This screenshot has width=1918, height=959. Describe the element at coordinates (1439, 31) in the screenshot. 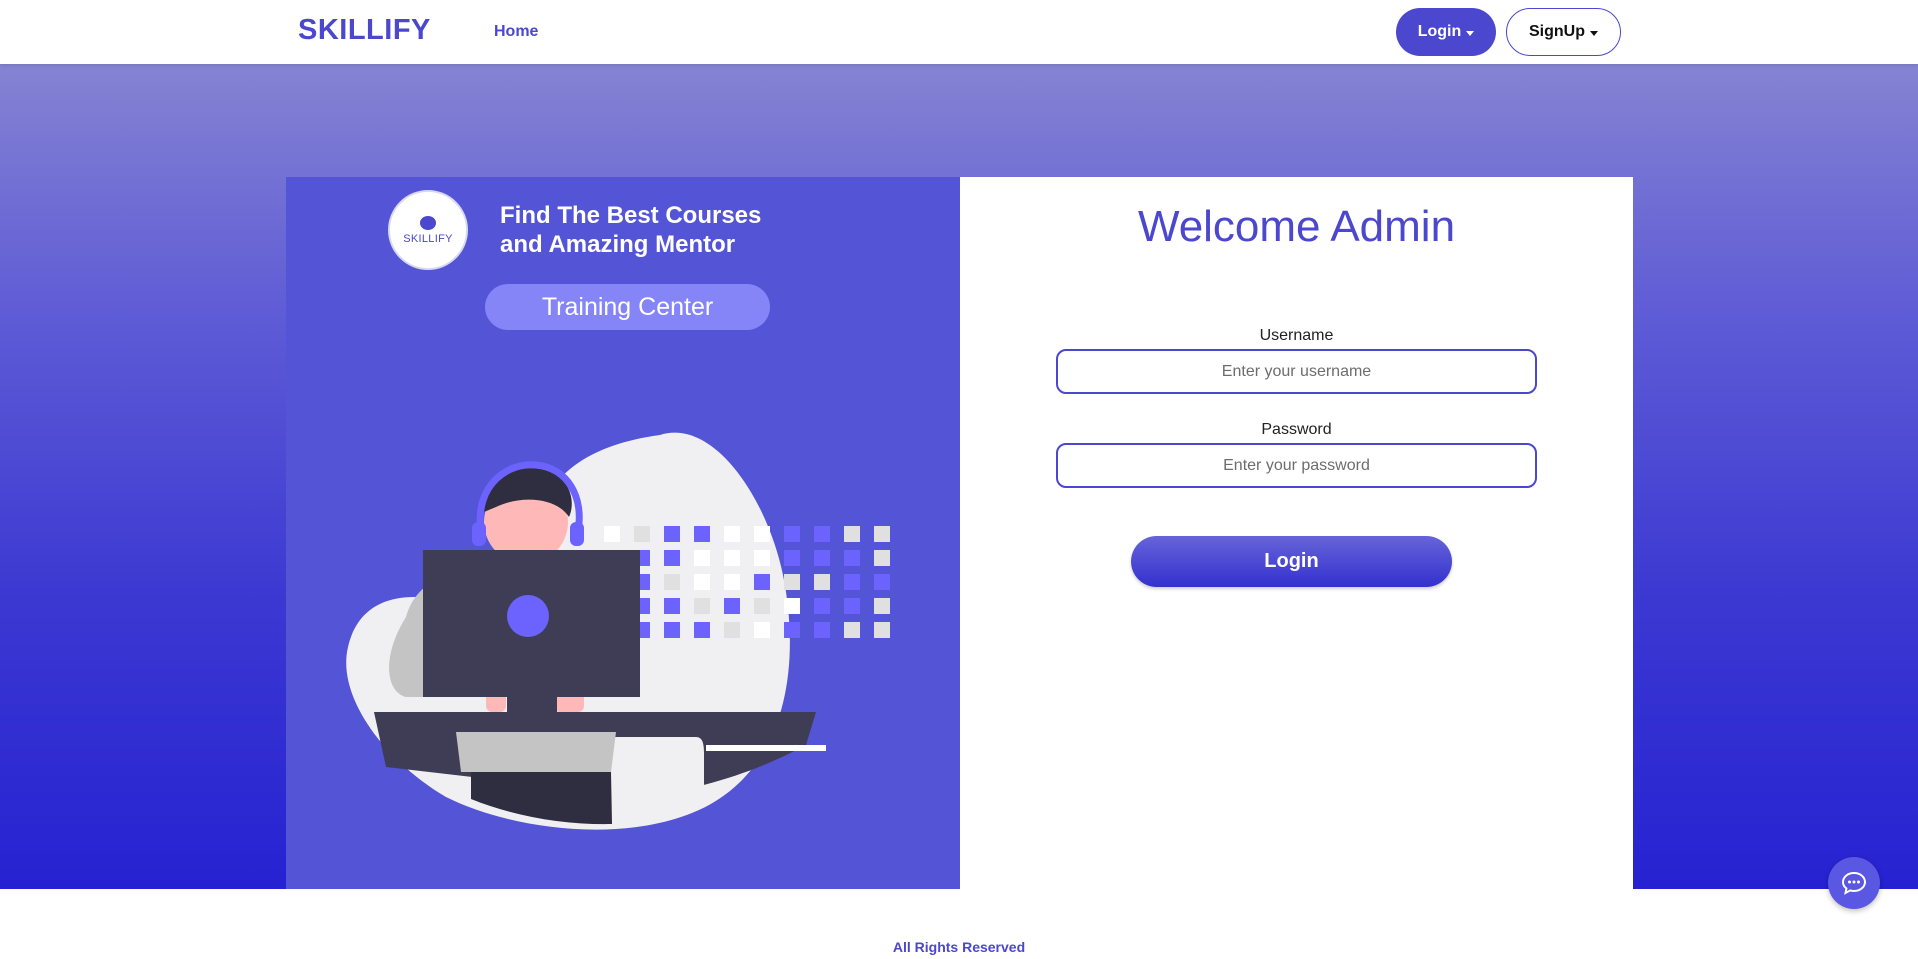

I see `login-dropdown-label: Login` at that location.